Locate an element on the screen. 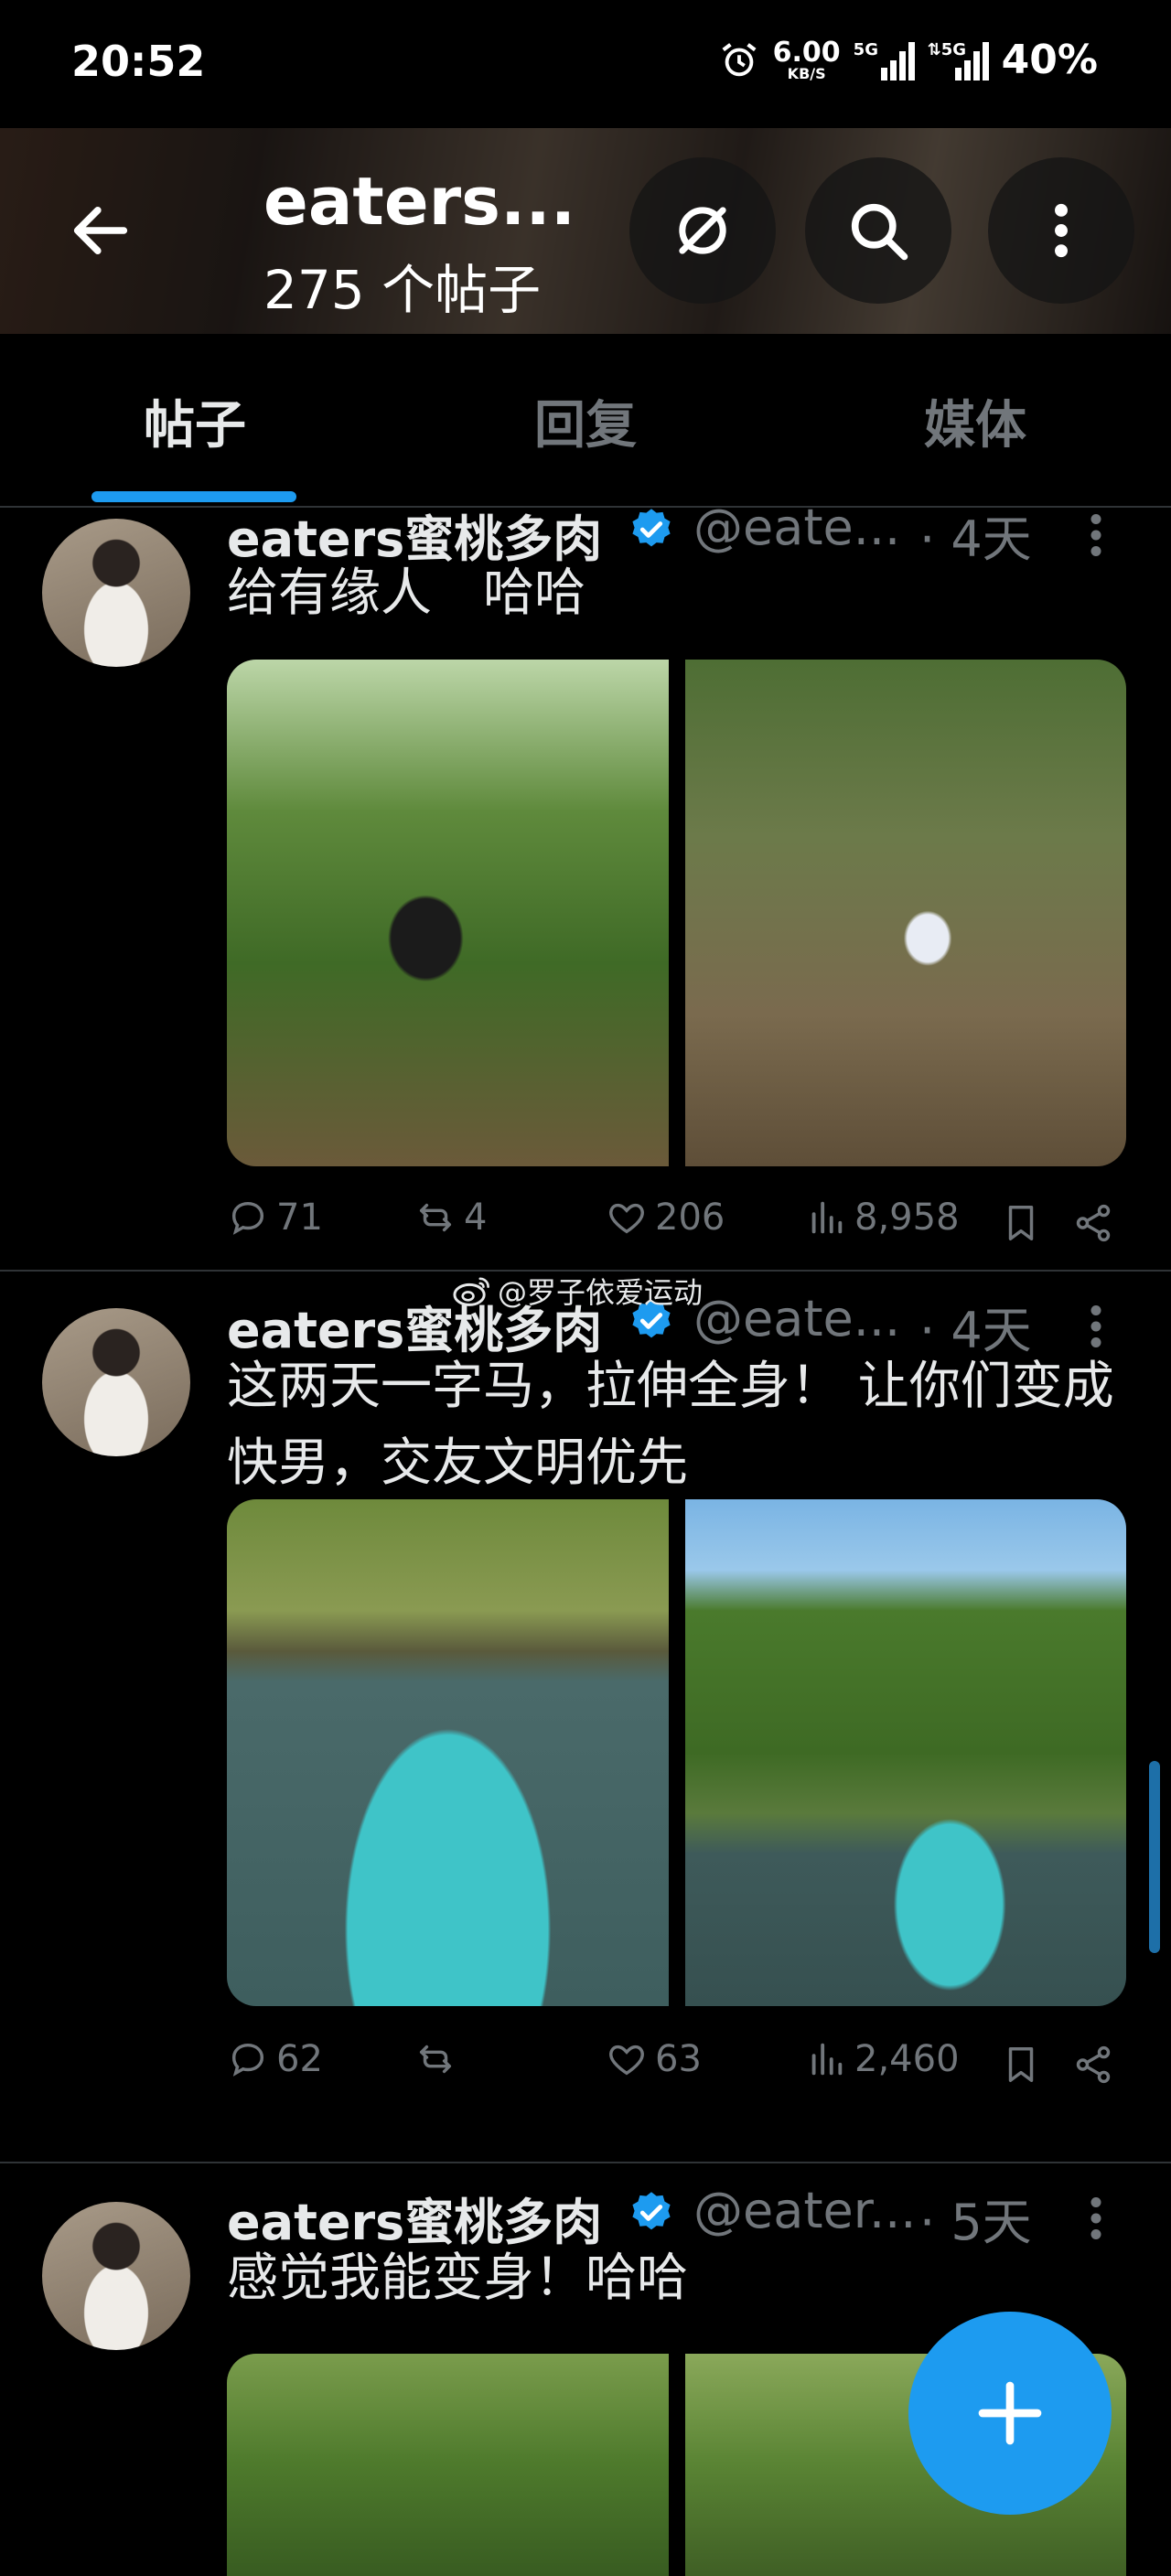 This screenshot has height=2576, width=1171. back-button is located at coordinates (100, 231).